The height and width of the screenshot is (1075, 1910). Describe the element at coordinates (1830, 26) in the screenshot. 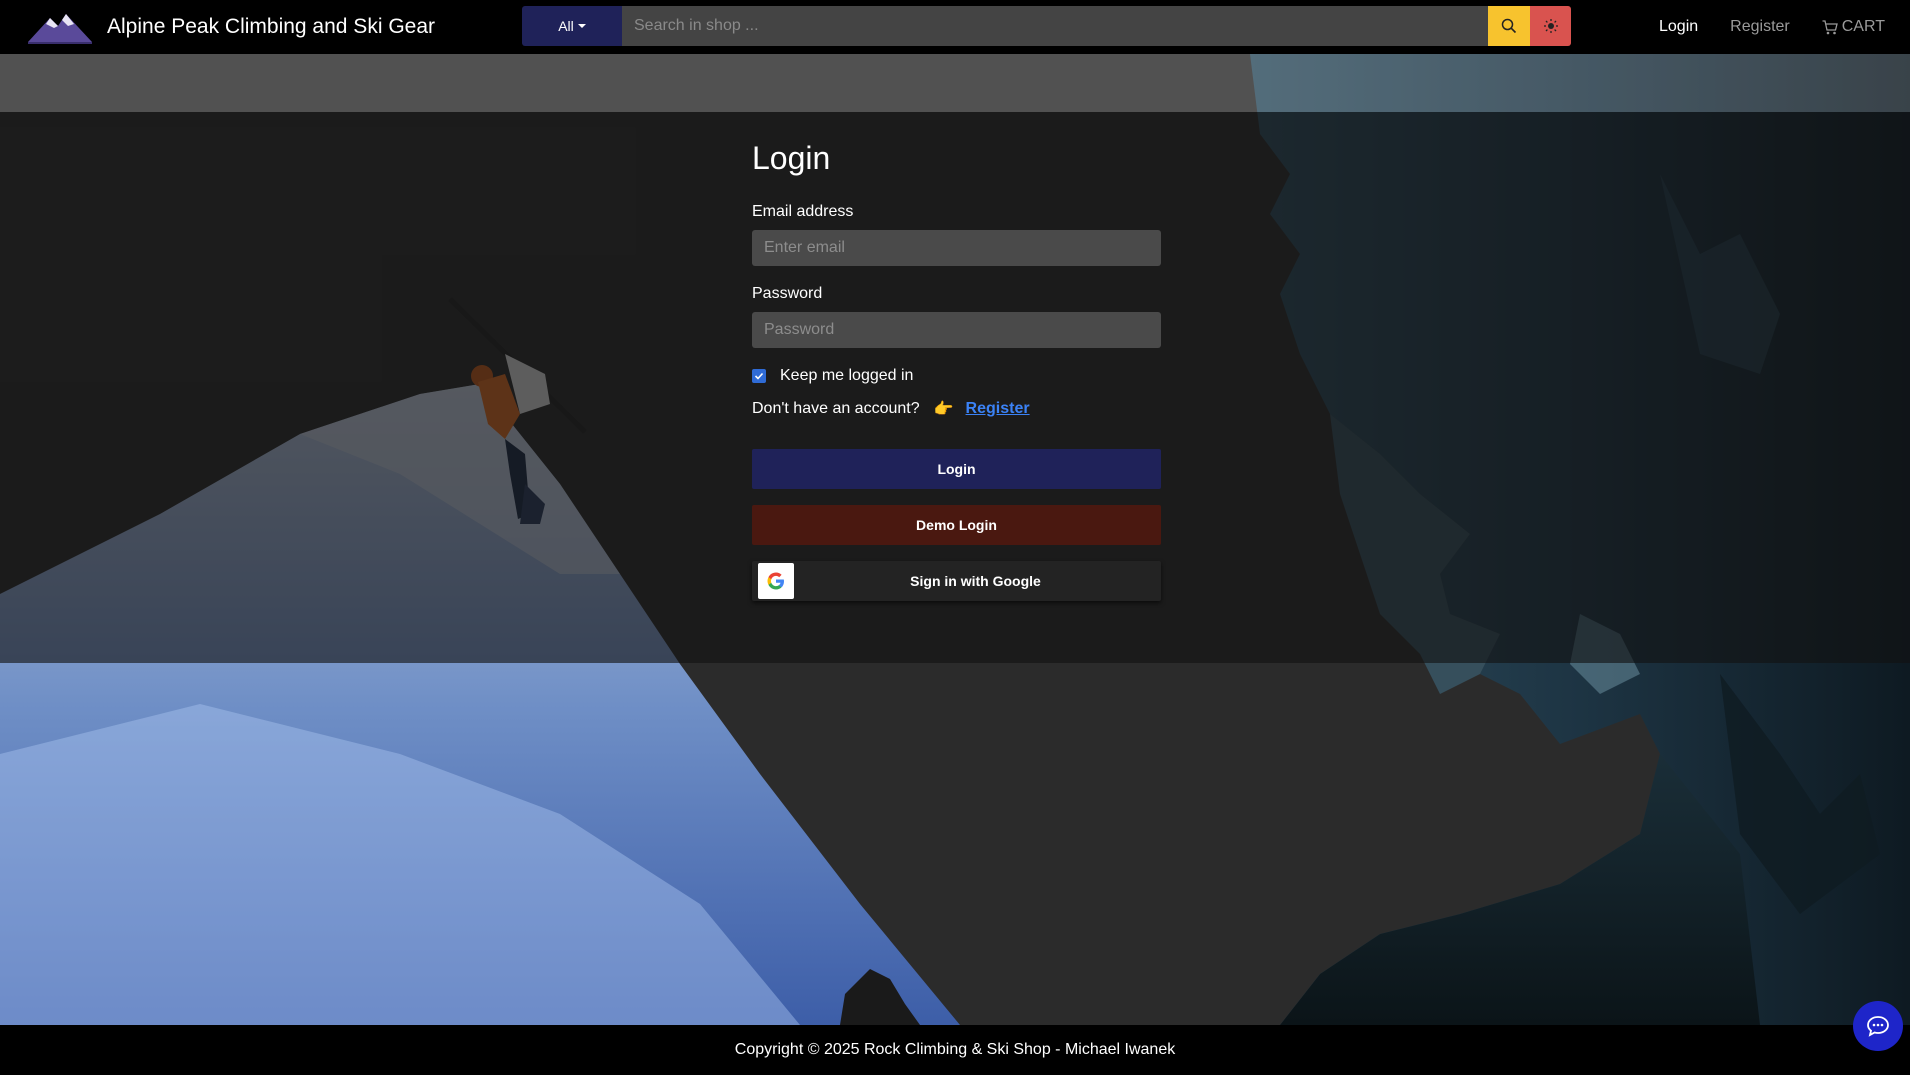

I see `cart-icon` at that location.